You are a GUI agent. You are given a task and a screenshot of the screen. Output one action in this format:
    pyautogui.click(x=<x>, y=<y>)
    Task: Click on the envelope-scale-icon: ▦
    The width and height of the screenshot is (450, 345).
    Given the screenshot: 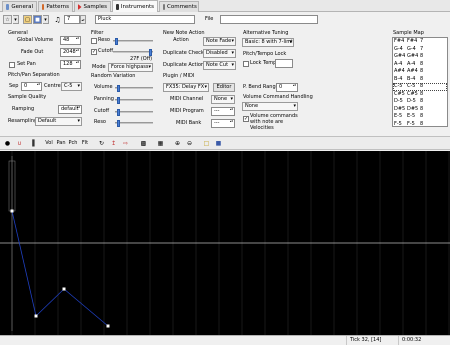 What is the action you would take?
    pyautogui.click(x=160, y=143)
    